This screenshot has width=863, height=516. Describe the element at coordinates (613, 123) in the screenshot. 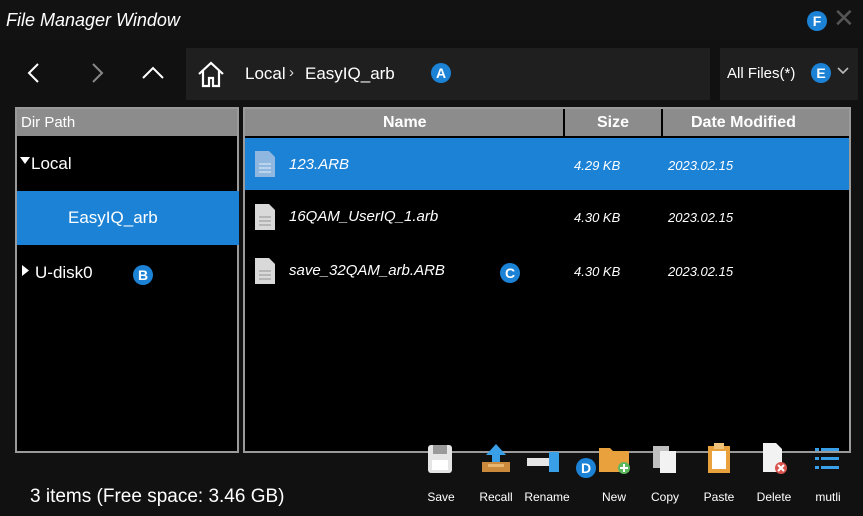

I see `column-header-size: Size` at that location.